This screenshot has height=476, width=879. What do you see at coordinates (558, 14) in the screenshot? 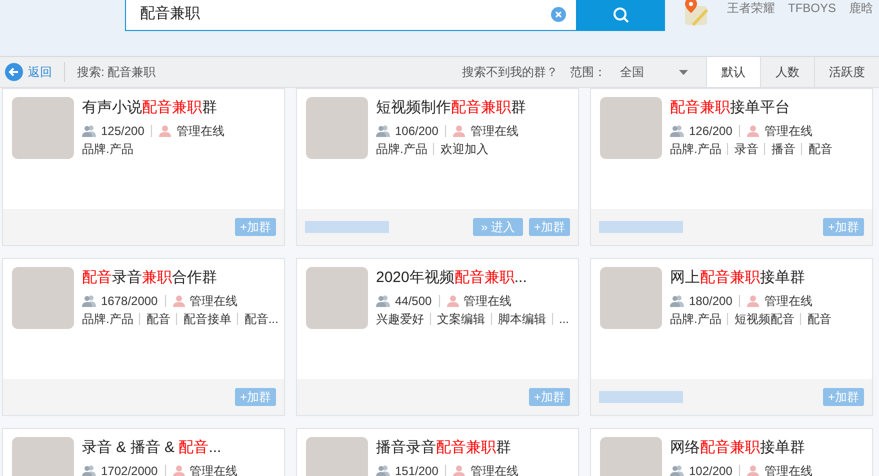
I see `clear-icon` at bounding box center [558, 14].